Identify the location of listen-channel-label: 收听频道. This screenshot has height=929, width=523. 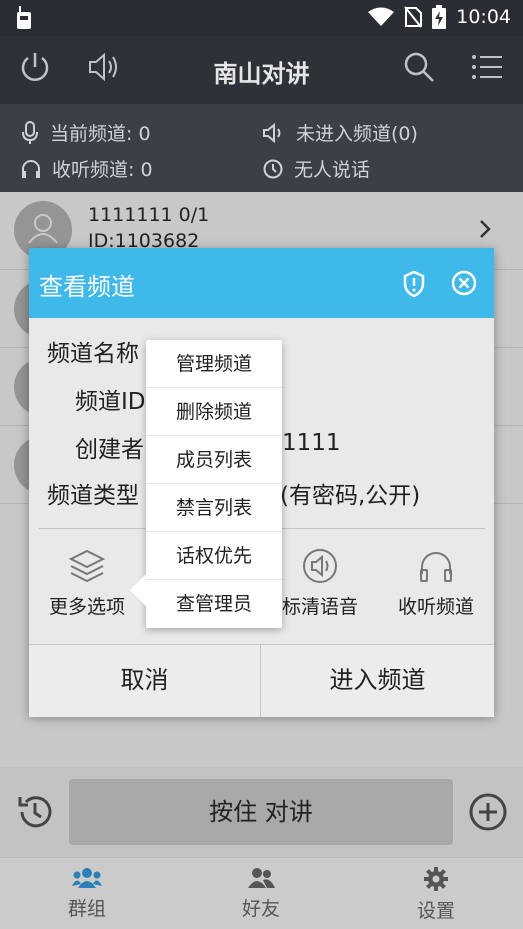
(435, 607).